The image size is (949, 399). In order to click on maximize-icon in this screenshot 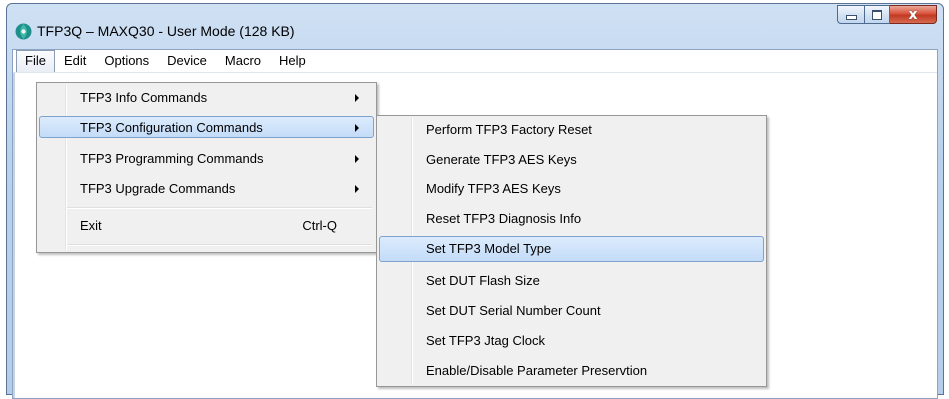, I will do `click(877, 14)`.